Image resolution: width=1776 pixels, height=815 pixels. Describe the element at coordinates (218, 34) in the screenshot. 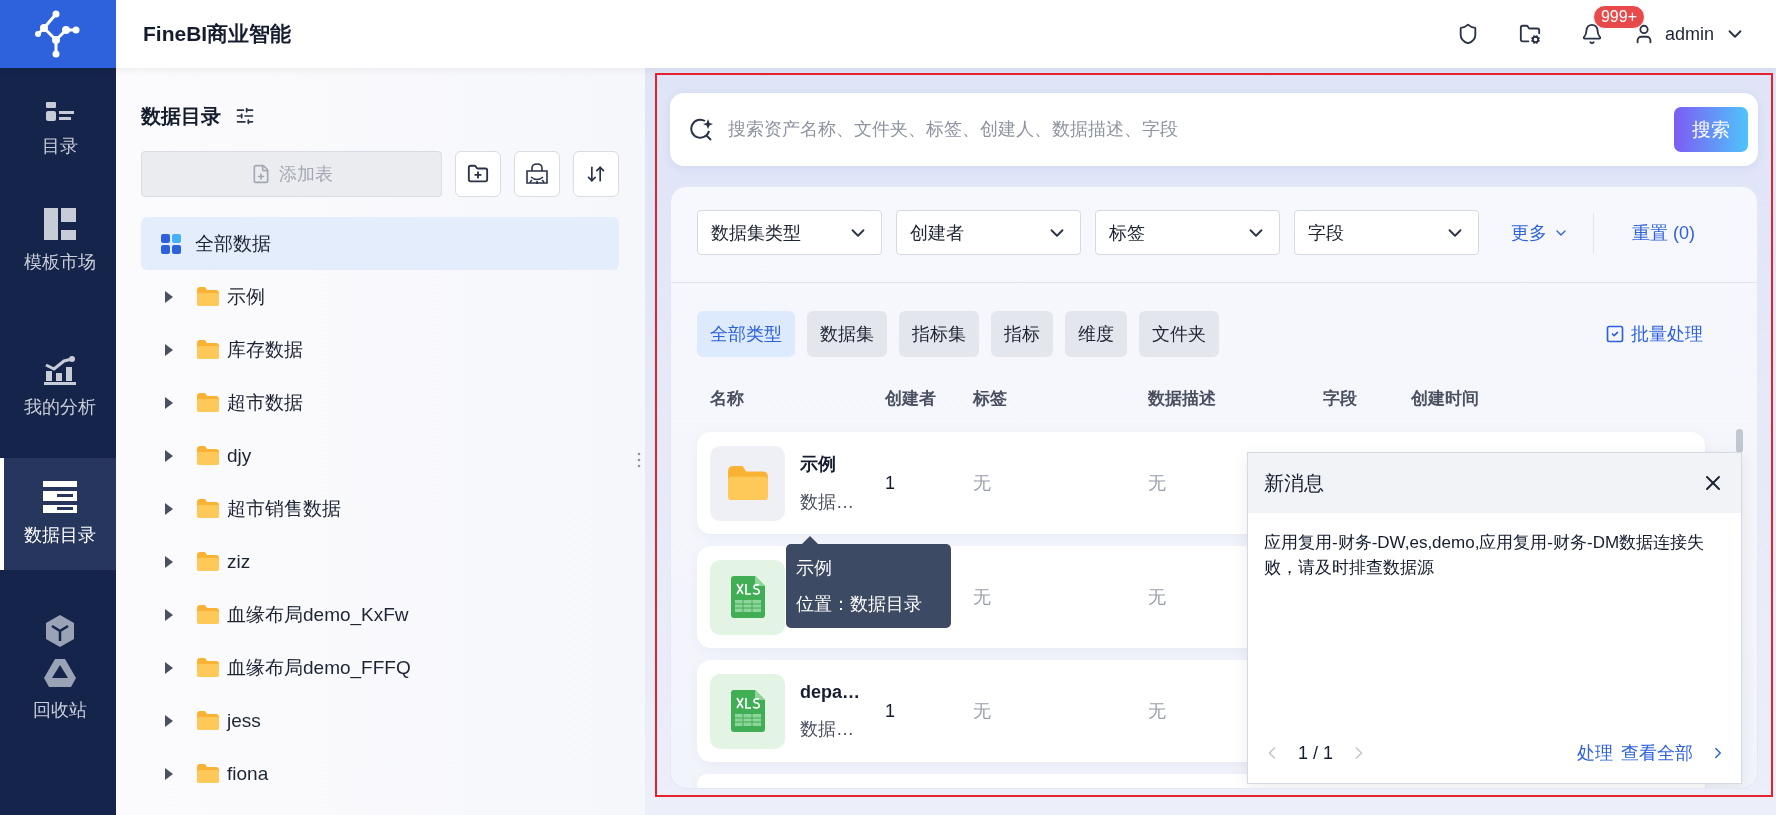

I see `app-title: FineBI商业智能` at that location.